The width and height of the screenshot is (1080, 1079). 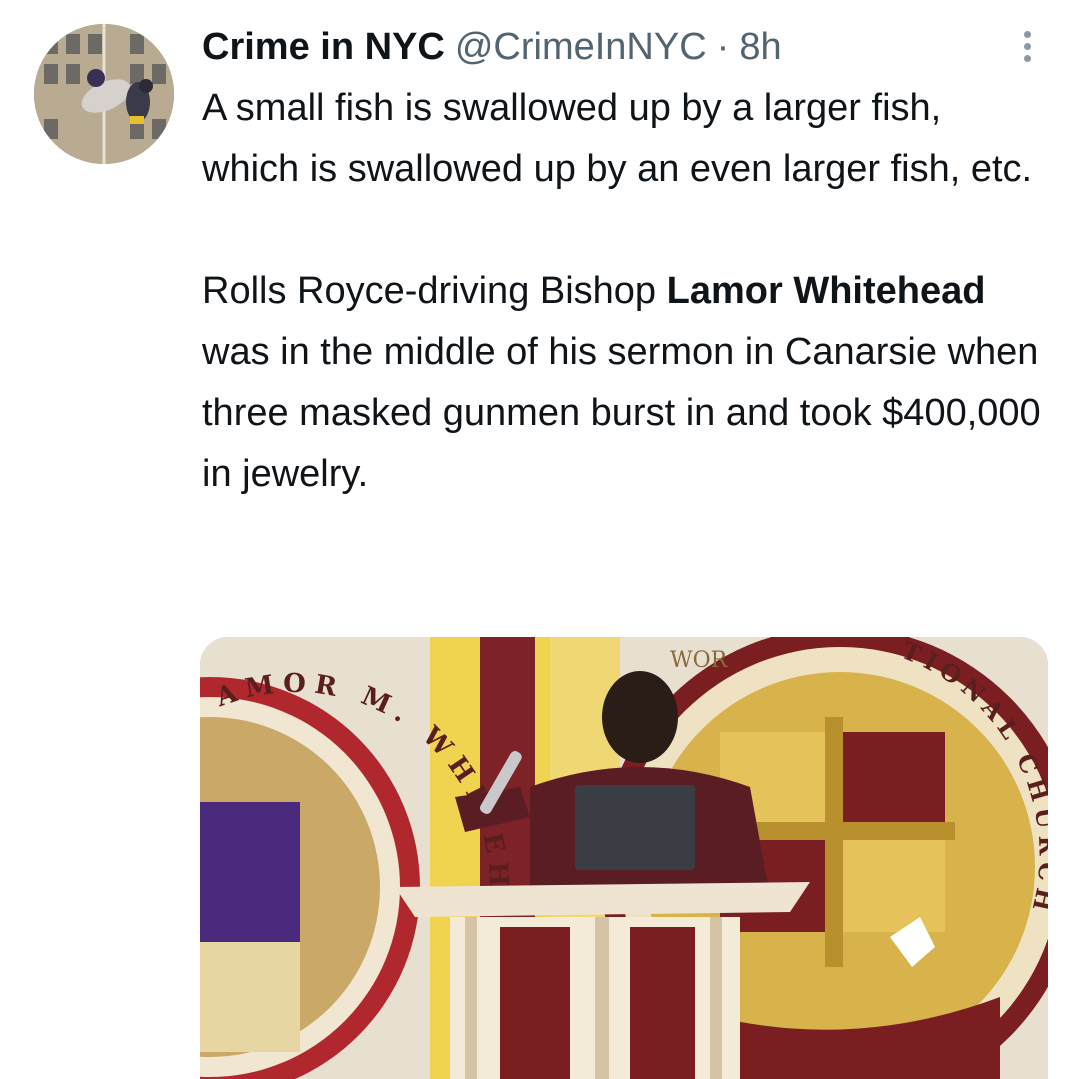 I want to click on seal-top-text: WOR, so click(x=699, y=660).